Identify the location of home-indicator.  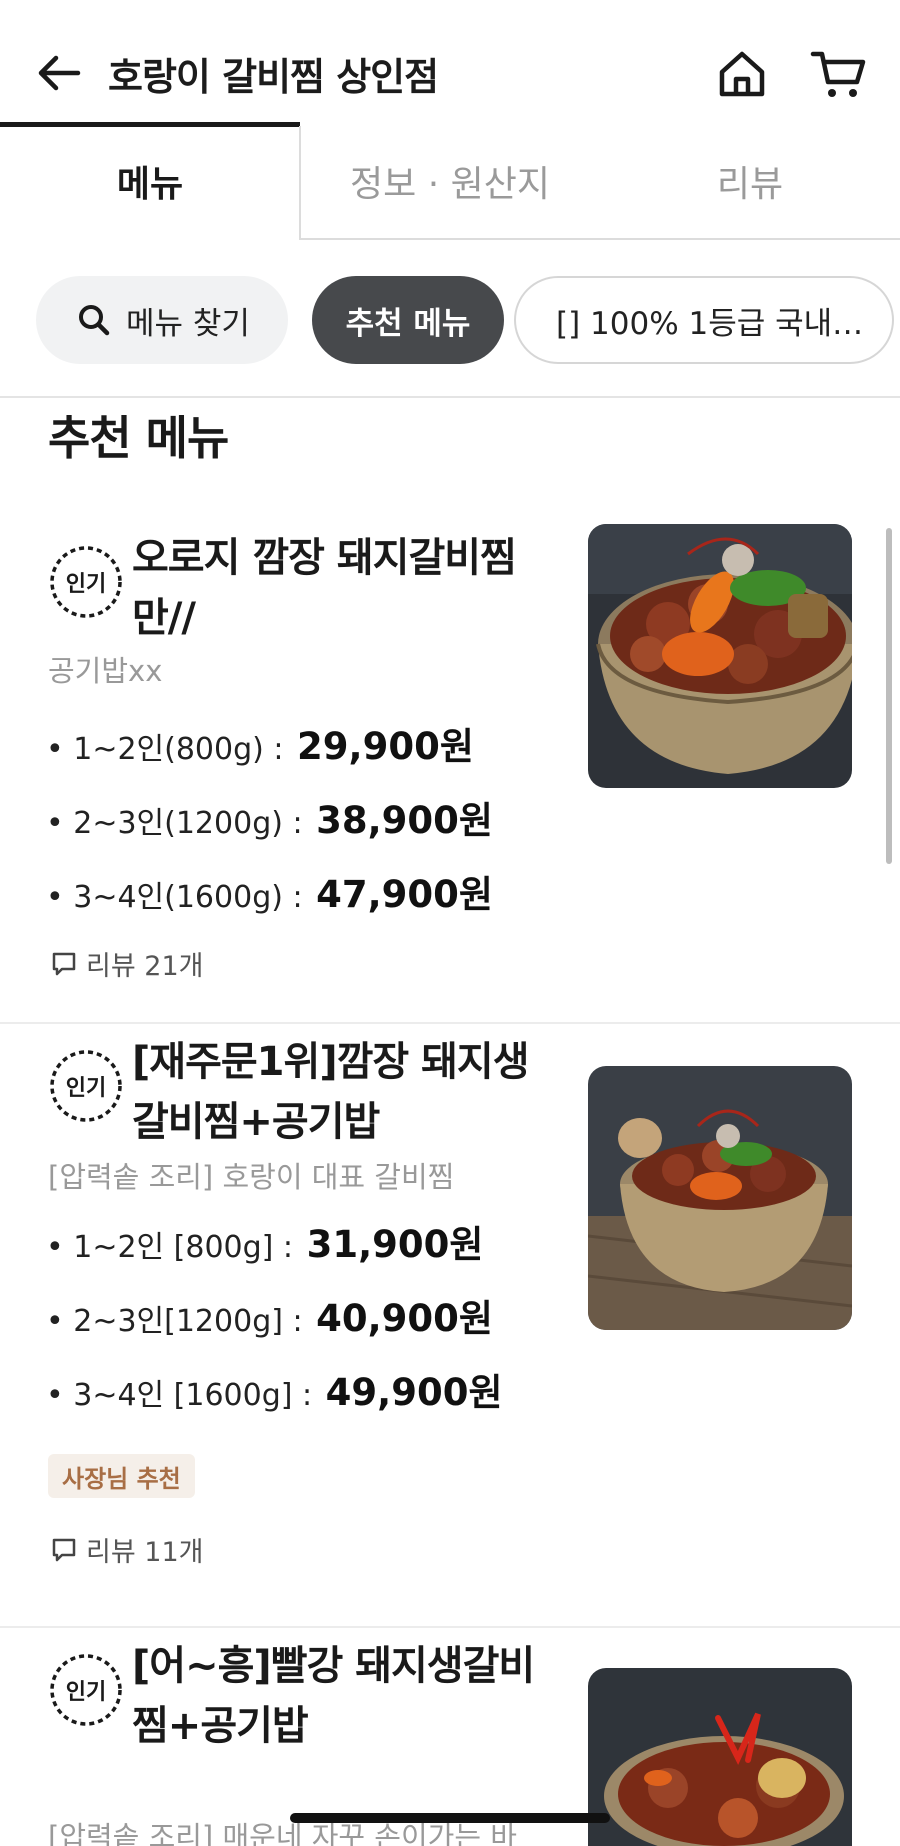
(450, 1818).